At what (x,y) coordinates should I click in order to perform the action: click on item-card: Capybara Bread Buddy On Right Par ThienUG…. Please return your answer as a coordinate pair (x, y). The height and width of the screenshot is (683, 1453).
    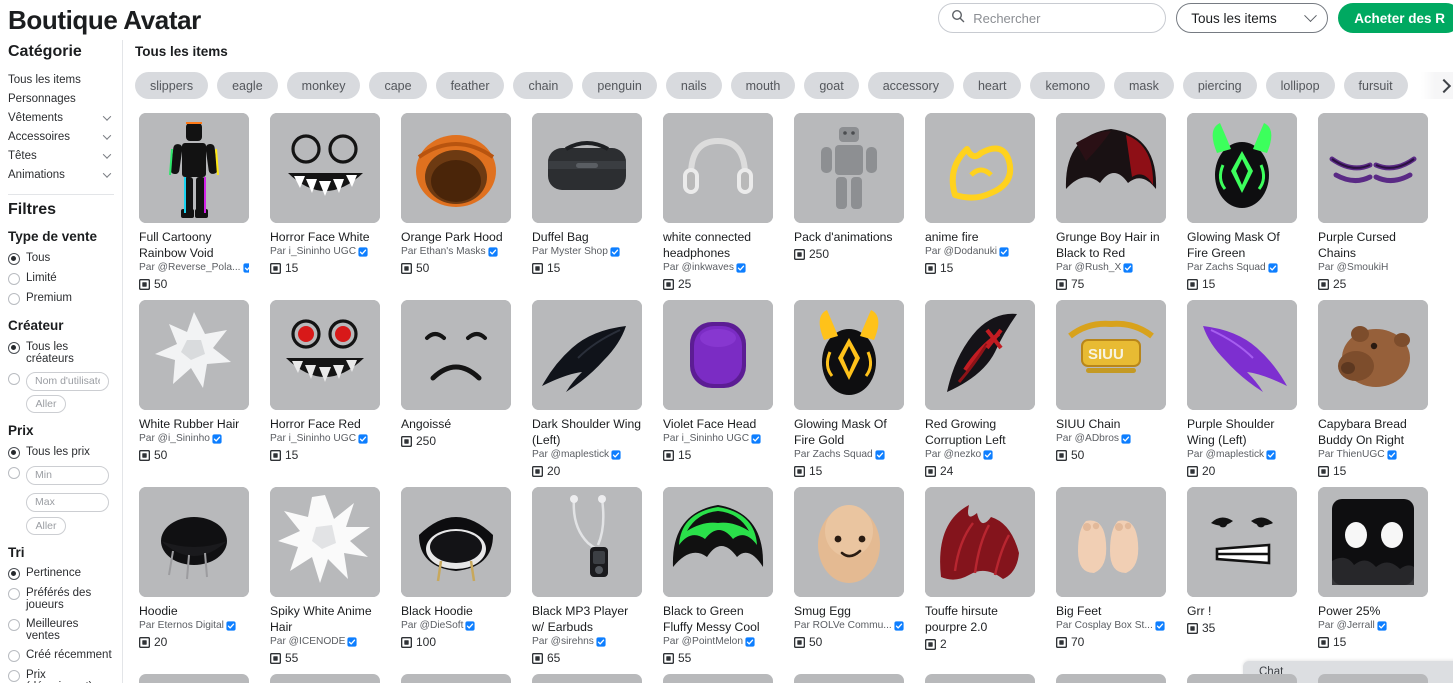
    Looking at the image, I should click on (1372, 393).